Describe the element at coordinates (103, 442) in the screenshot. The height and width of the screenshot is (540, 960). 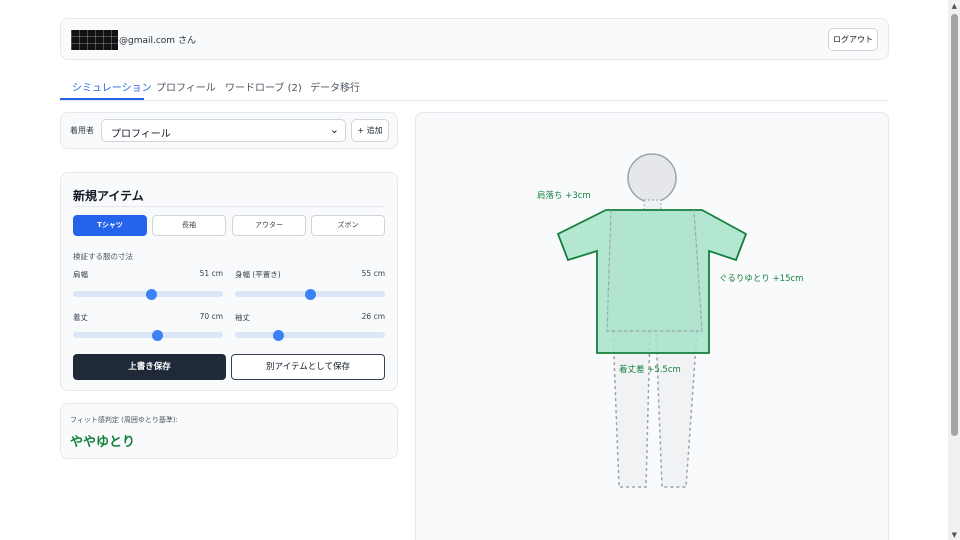
I see `fit-value: ややゆとり` at that location.